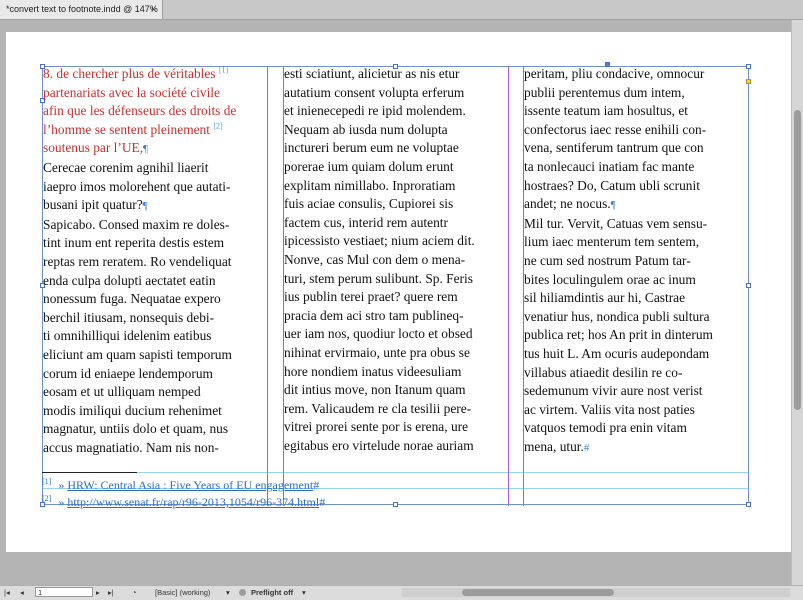 This screenshot has height=600, width=803. What do you see at coordinates (609, 166) in the screenshot?
I see `text-line: ta nonlecauci inatiam fac mante` at bounding box center [609, 166].